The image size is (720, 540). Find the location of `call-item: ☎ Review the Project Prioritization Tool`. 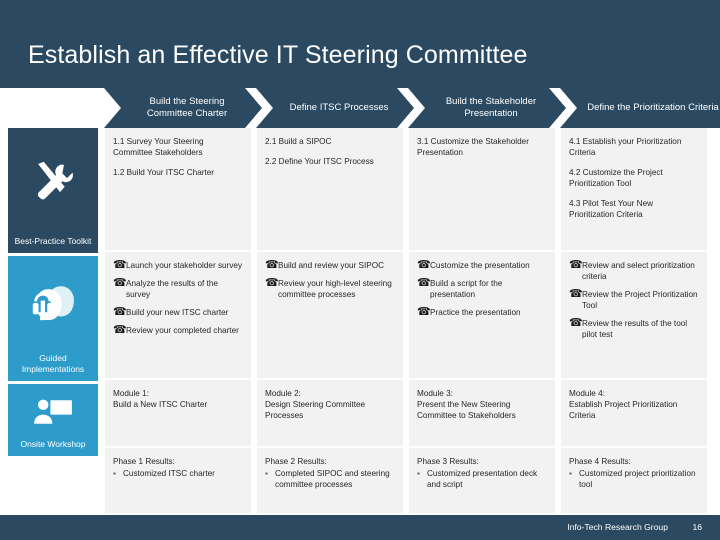

call-item: ☎ Review the Project Prioritization Tool is located at coordinates (634, 300).